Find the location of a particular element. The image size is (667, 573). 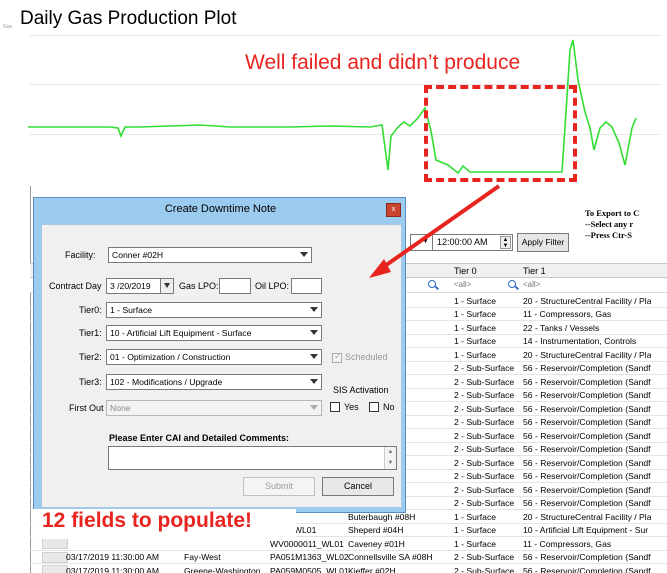

contract-day-value: 3 /20/2019 is located at coordinates (130, 286).